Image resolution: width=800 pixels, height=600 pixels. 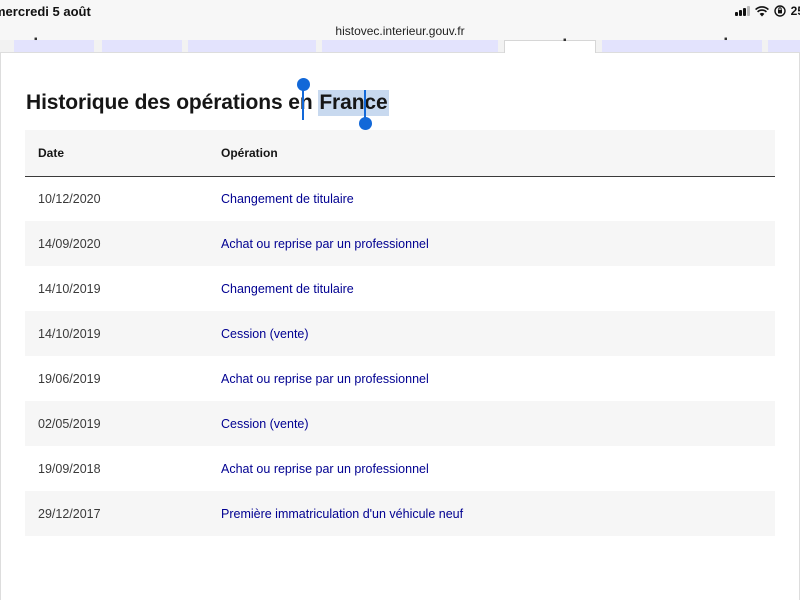 What do you see at coordinates (400, 11) in the screenshot?
I see `status-bar: mercredi 5 août 25` at bounding box center [400, 11].